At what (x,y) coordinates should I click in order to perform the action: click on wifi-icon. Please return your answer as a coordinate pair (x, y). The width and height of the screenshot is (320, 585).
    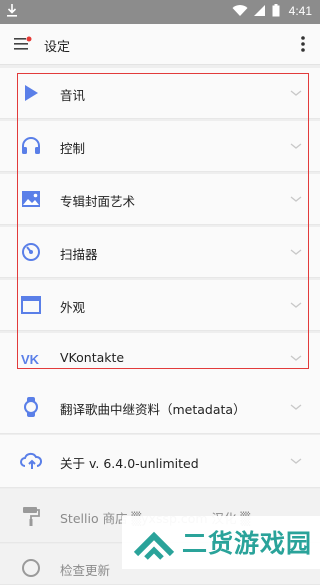
    Looking at the image, I should click on (240, 10).